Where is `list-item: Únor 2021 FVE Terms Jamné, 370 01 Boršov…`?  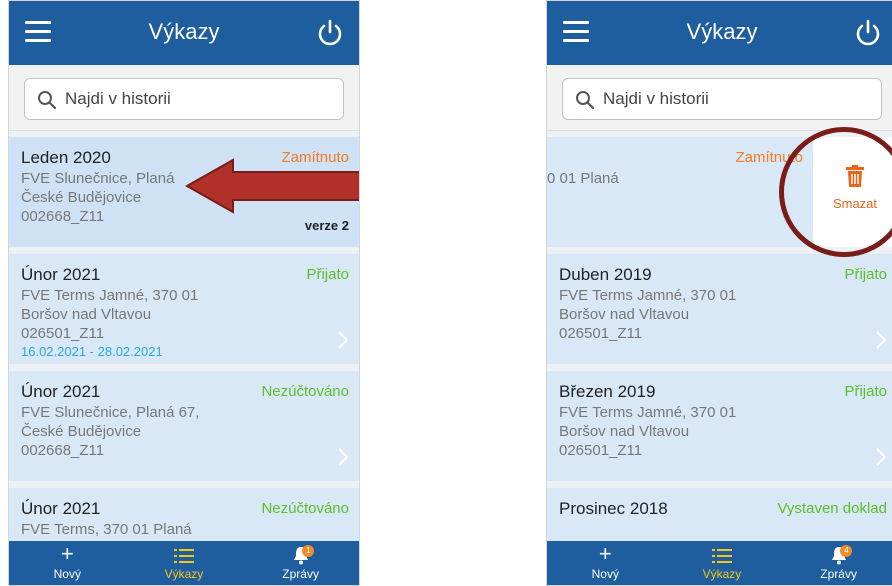 list-item: Únor 2021 FVE Terms Jamné, 370 01 Boršov… is located at coordinates (184, 309).